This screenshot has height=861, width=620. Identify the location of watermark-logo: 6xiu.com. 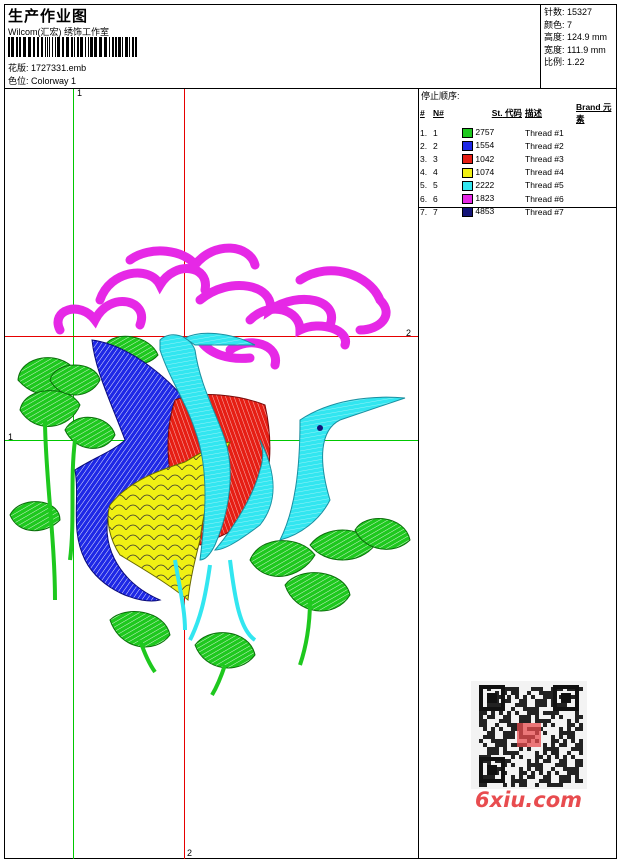
(529, 800).